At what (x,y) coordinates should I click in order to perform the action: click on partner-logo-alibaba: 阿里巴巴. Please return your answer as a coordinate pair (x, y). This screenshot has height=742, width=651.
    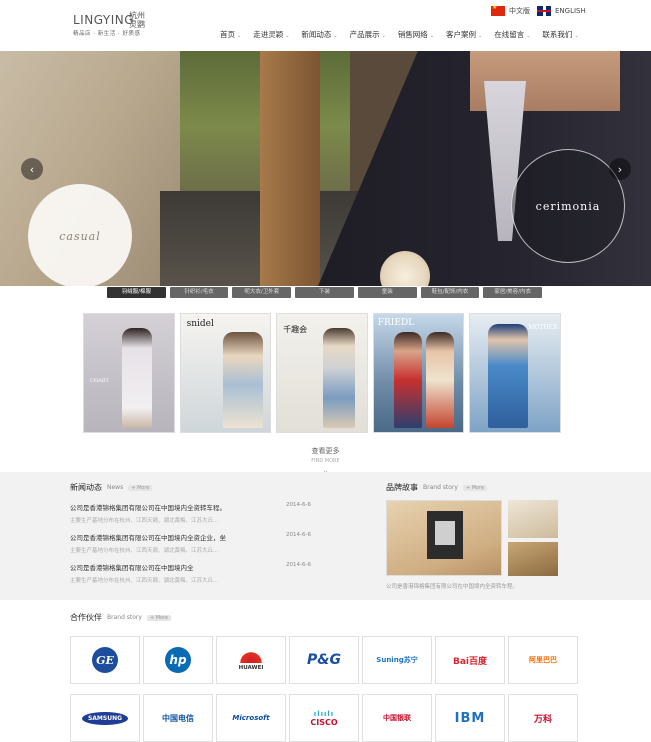
    Looking at the image, I should click on (543, 660).